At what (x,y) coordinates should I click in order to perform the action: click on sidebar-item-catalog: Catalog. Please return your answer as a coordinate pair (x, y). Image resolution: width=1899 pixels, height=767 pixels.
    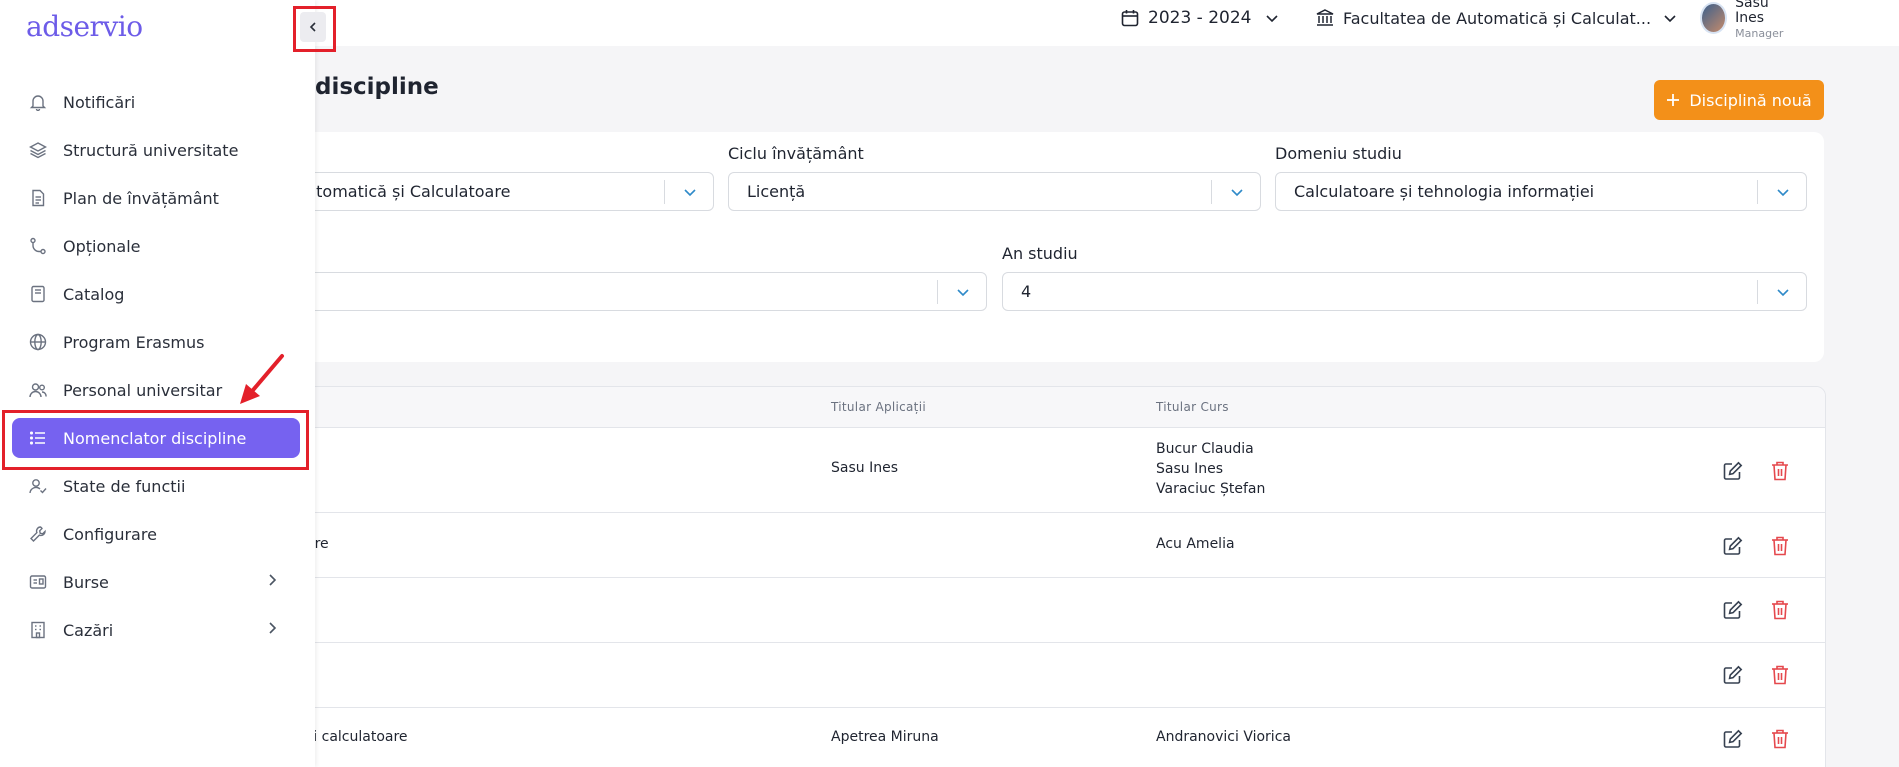
    Looking at the image, I should click on (156, 294).